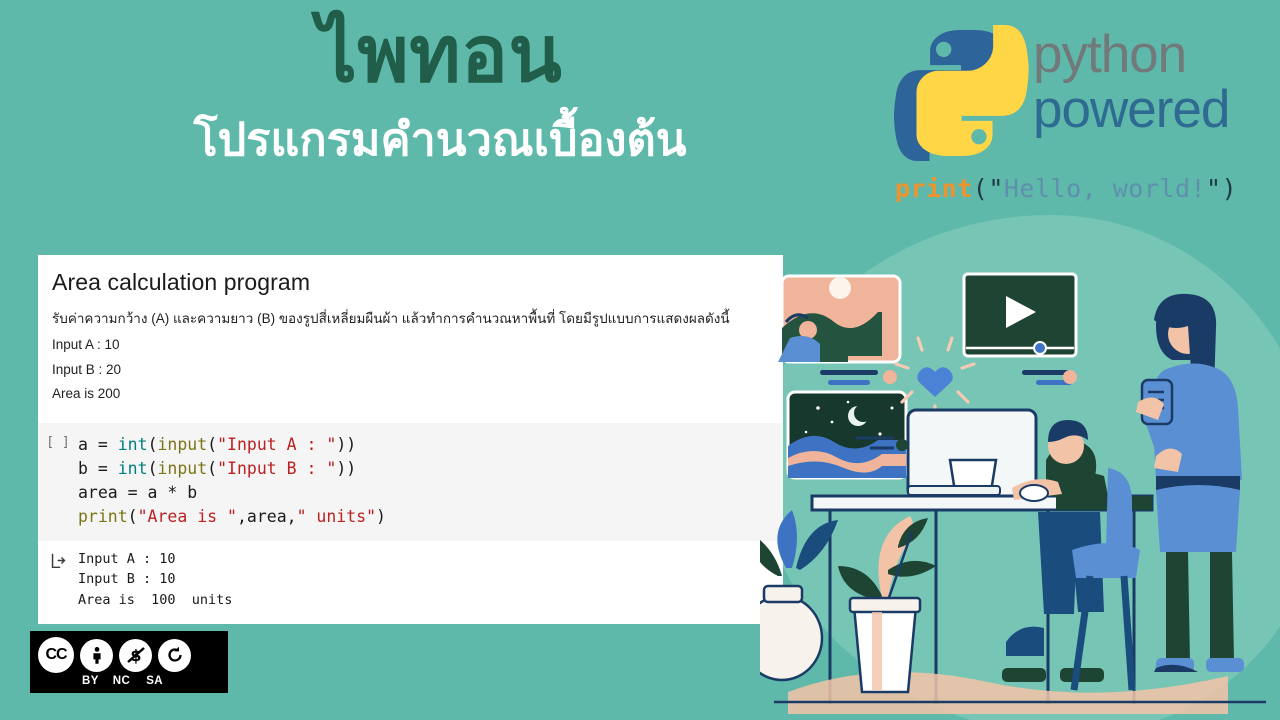 The height and width of the screenshot is (720, 1280). I want to click on output-line: Input B : 10, so click(127, 579).